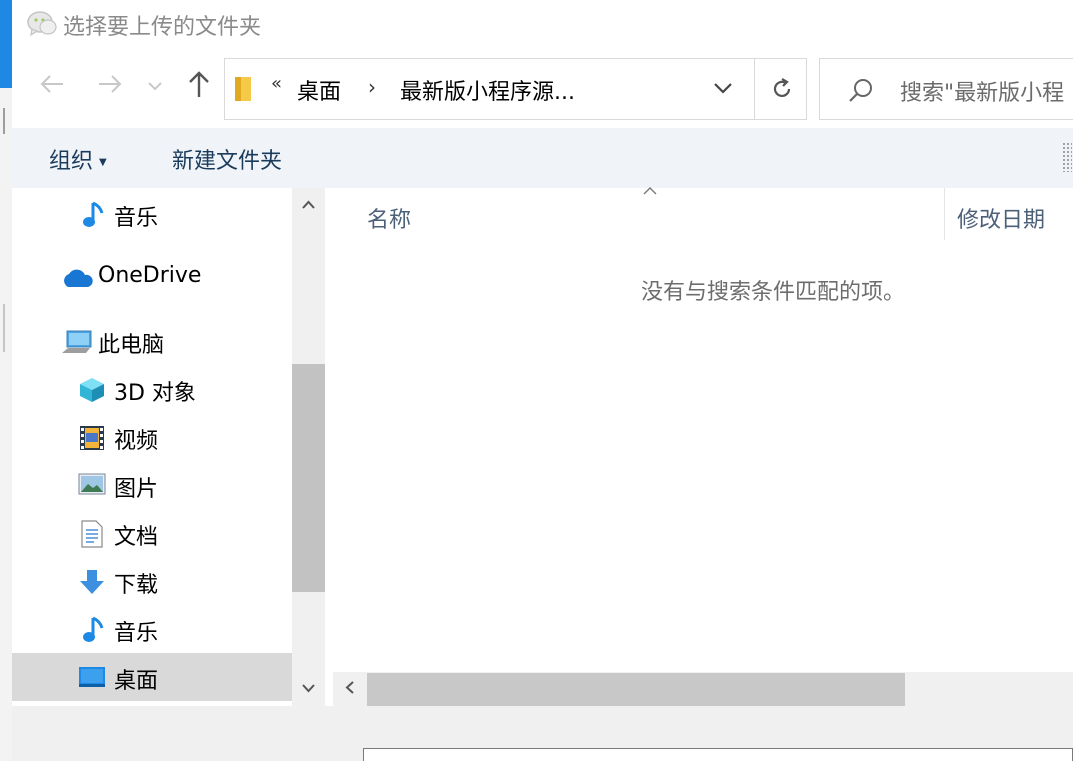  I want to click on recent-locations-button, so click(155, 85).